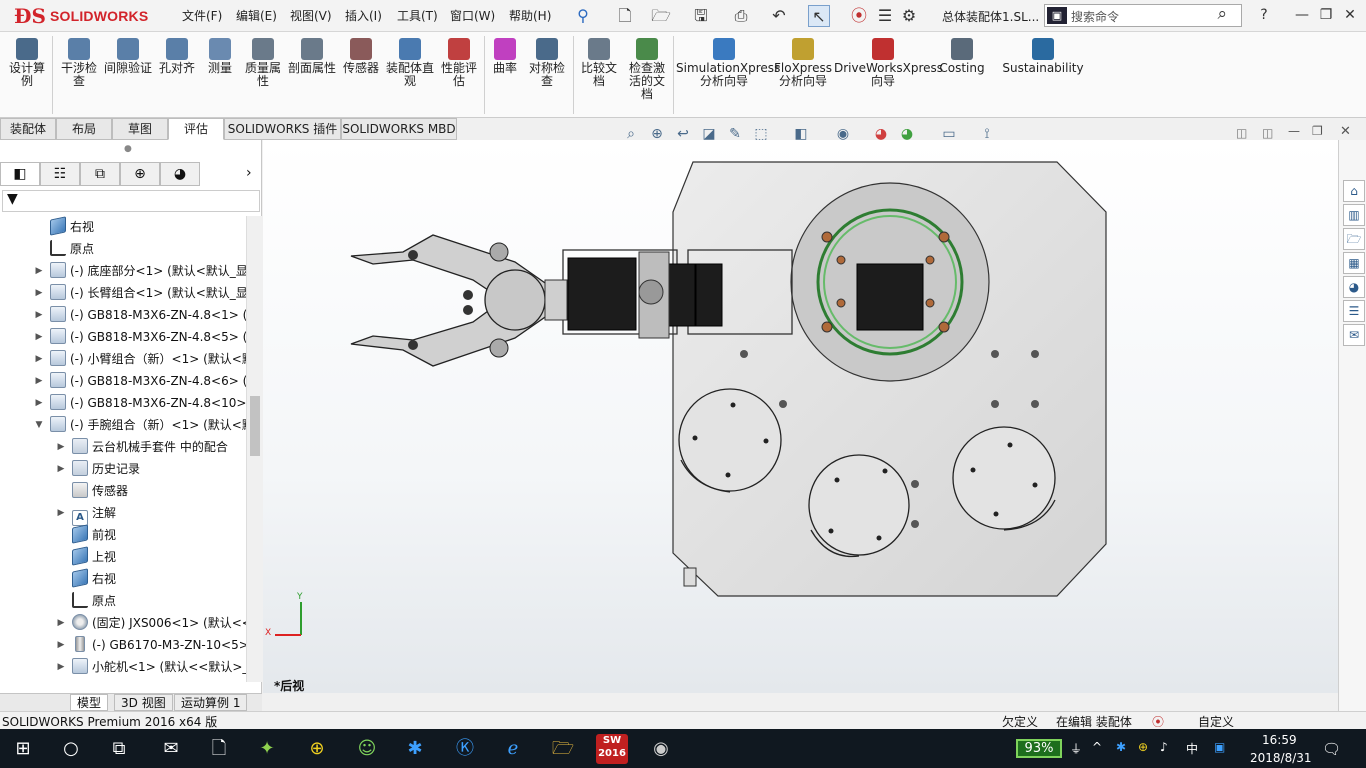 This screenshot has width=1366, height=768. What do you see at coordinates (143, 447) in the screenshot?
I see `tree-node: ▶ 云台机械手套件 中的配合` at bounding box center [143, 447].